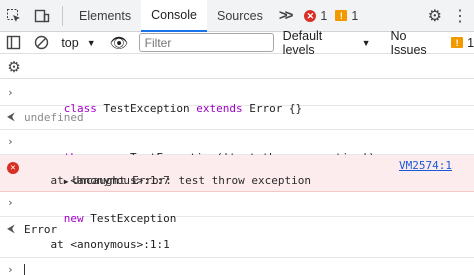 The height and width of the screenshot is (275, 474). Describe the element at coordinates (119, 43) in the screenshot. I see `live-expression-eye-icon: 👁` at that location.